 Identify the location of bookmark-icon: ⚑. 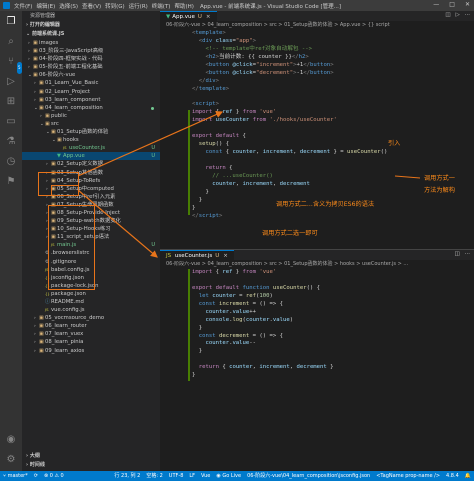
(11, 182).